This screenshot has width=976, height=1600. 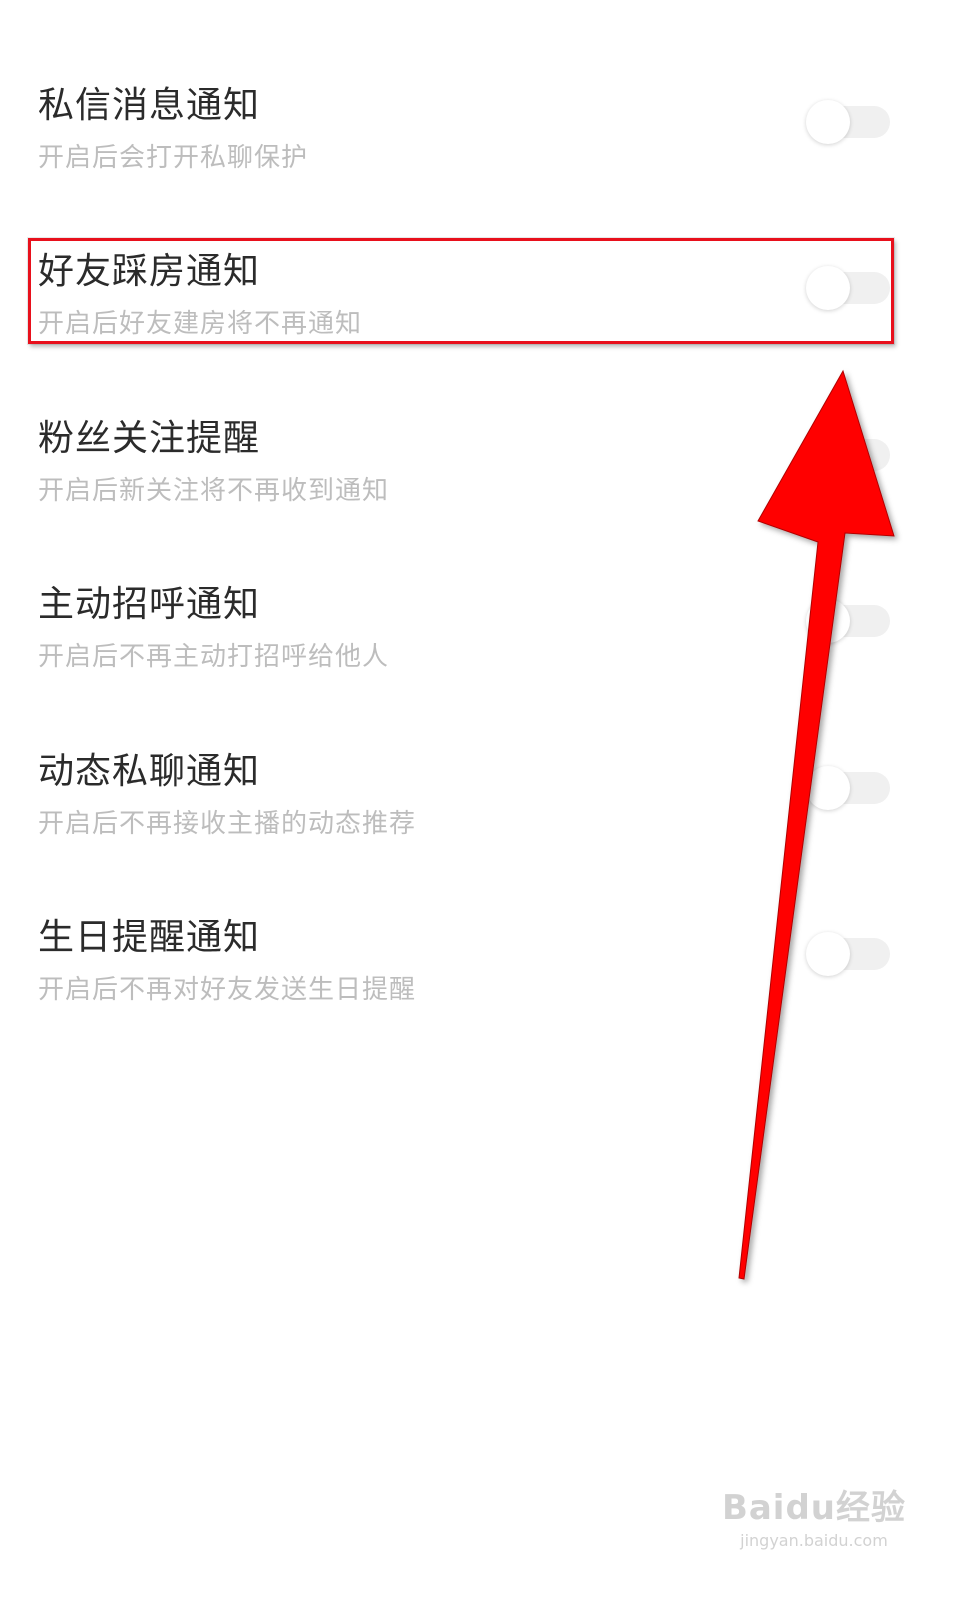 I want to click on setting-row-private-message: 私信消息通知 开启后会打开私聊保护, so click(x=488, y=144).